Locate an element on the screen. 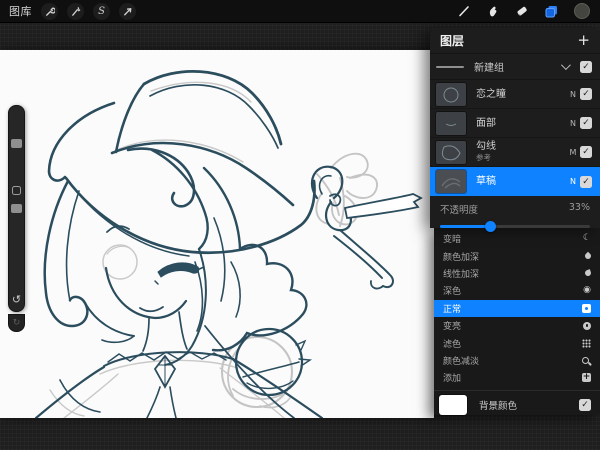 The height and width of the screenshot is (450, 600). background-visibility-checkbox: ✓ is located at coordinates (585, 404).